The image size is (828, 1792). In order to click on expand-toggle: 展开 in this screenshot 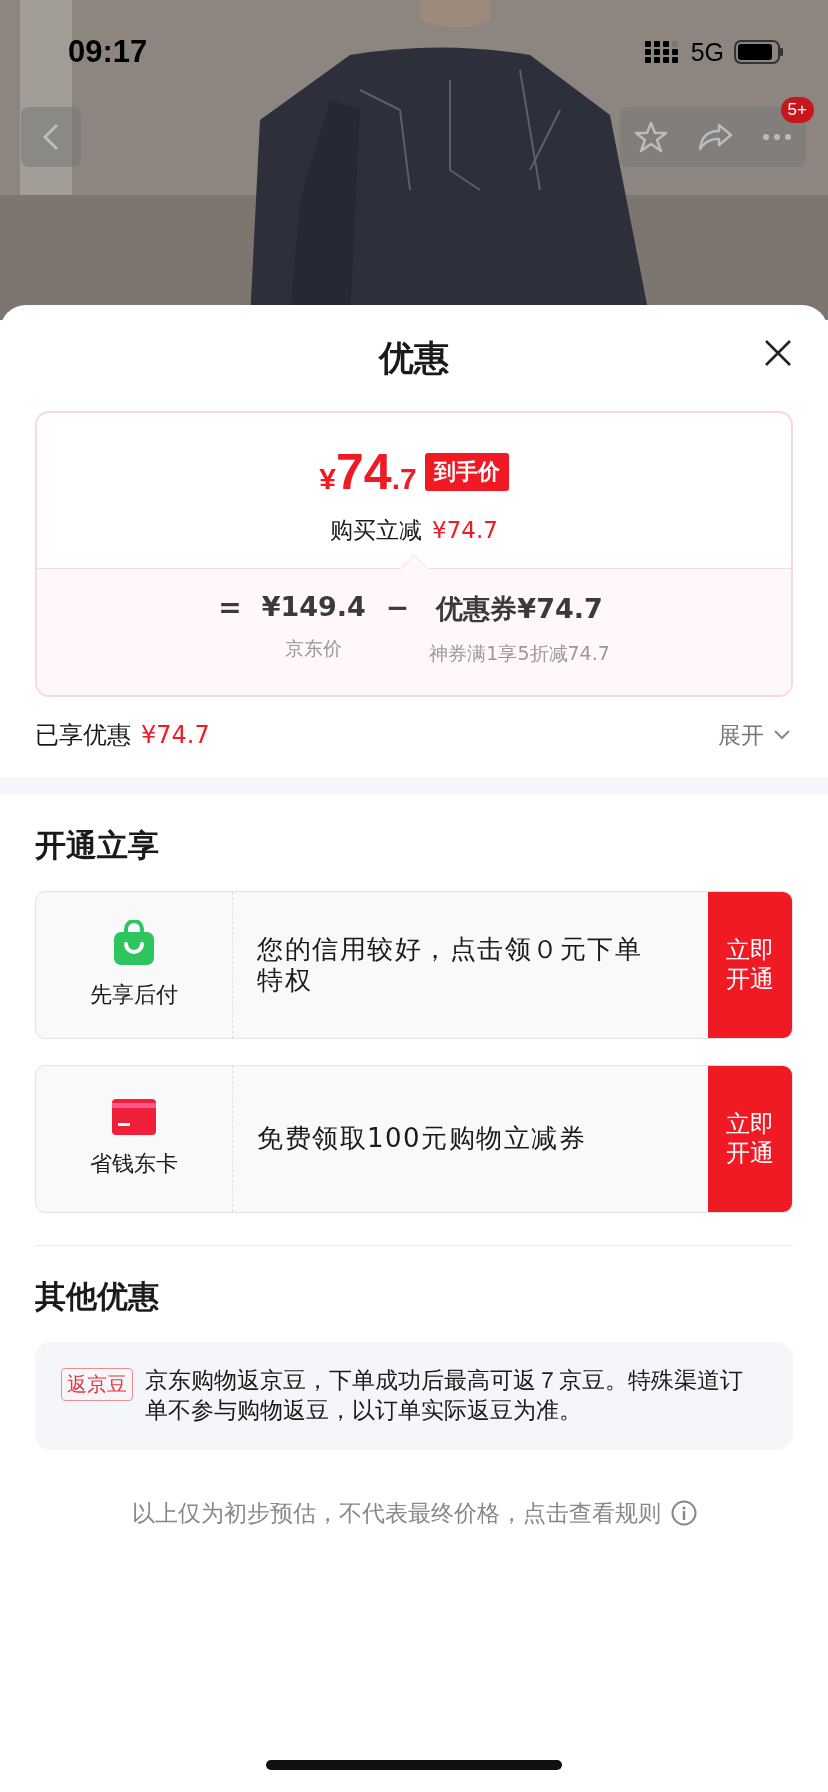, I will do `click(754, 735)`.